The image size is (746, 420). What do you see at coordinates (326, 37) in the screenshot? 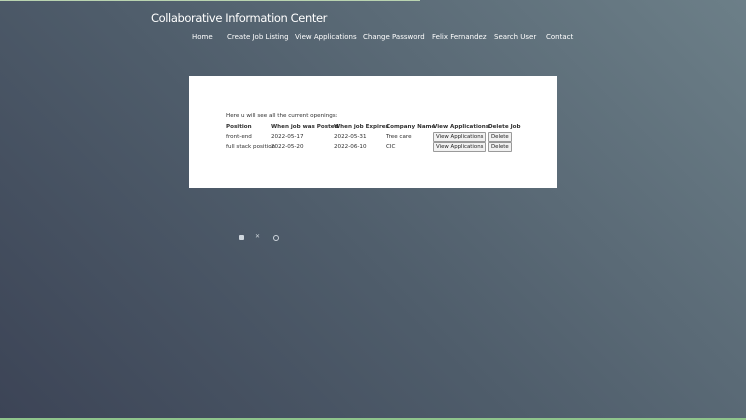
I see `nav-view-applications: View Applications` at bounding box center [326, 37].